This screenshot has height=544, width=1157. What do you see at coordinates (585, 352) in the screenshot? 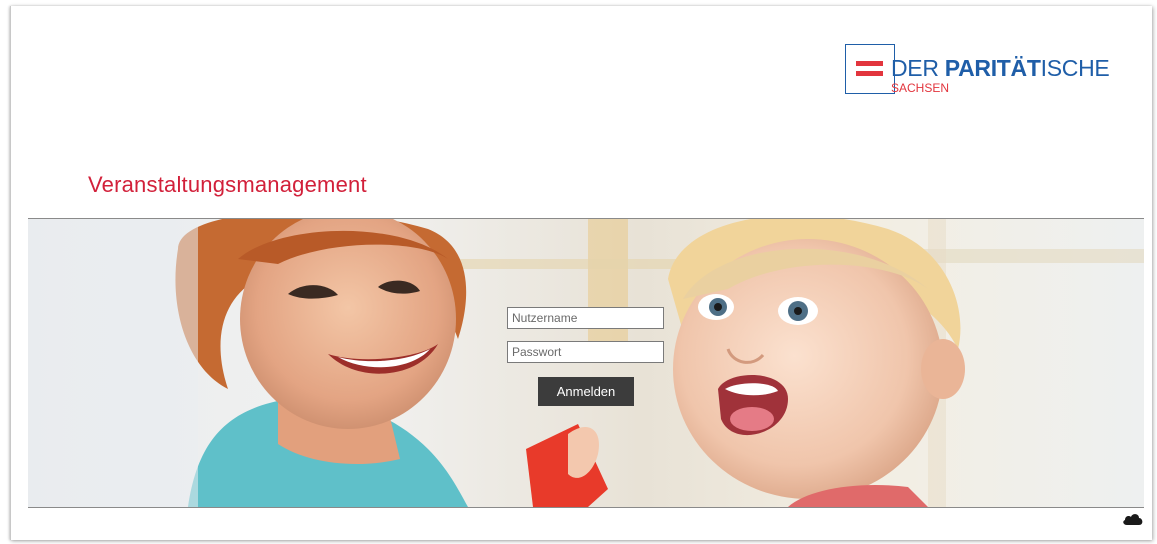
I see `password-input` at bounding box center [585, 352].